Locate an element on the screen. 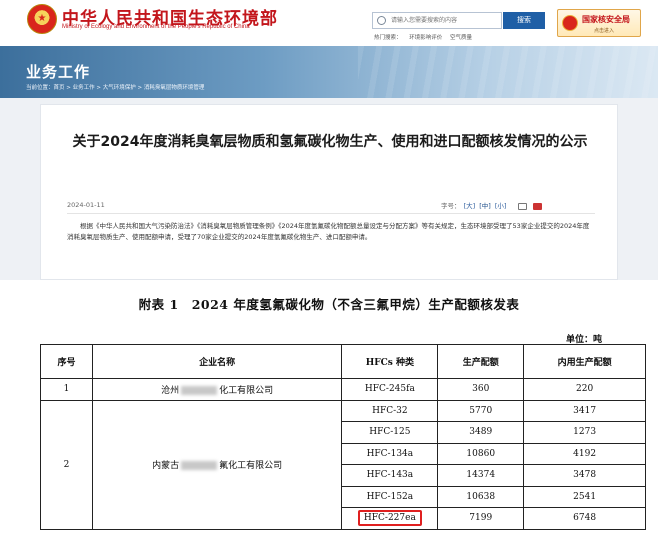  search-box is located at coordinates (437, 20).